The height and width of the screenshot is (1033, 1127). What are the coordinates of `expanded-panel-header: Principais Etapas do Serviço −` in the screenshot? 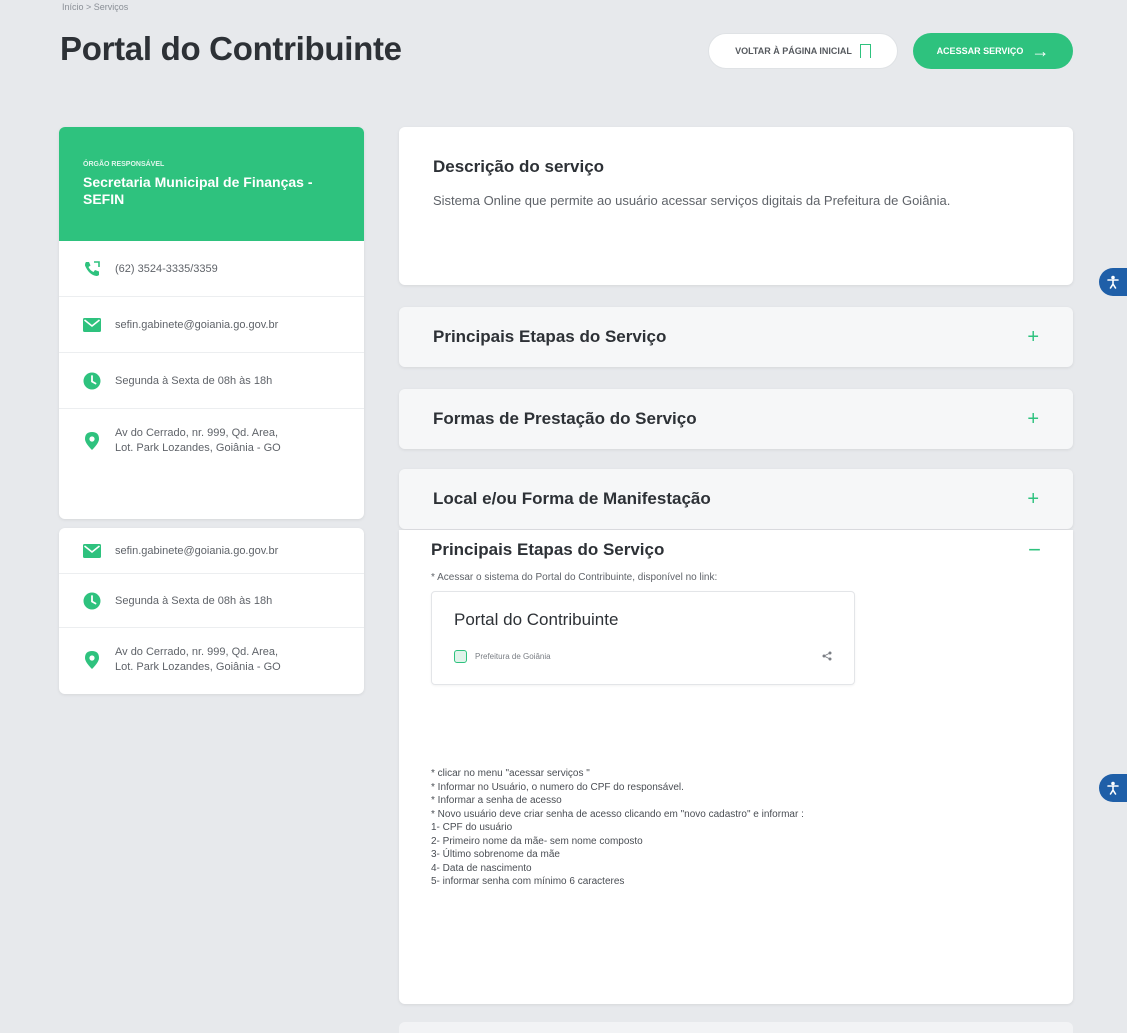 It's located at (736, 550).